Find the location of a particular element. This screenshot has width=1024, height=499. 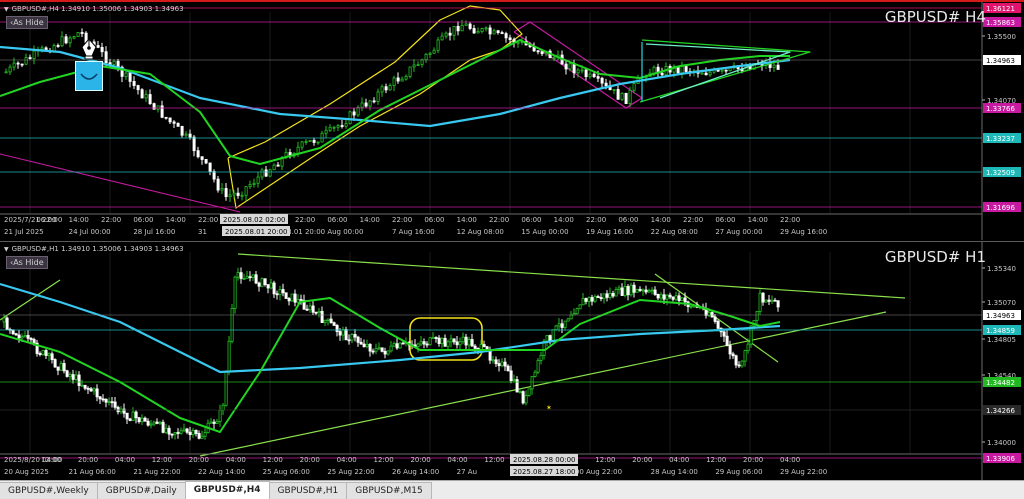

tab-0: GBPUSD#,Weekly is located at coordinates (49, 490).